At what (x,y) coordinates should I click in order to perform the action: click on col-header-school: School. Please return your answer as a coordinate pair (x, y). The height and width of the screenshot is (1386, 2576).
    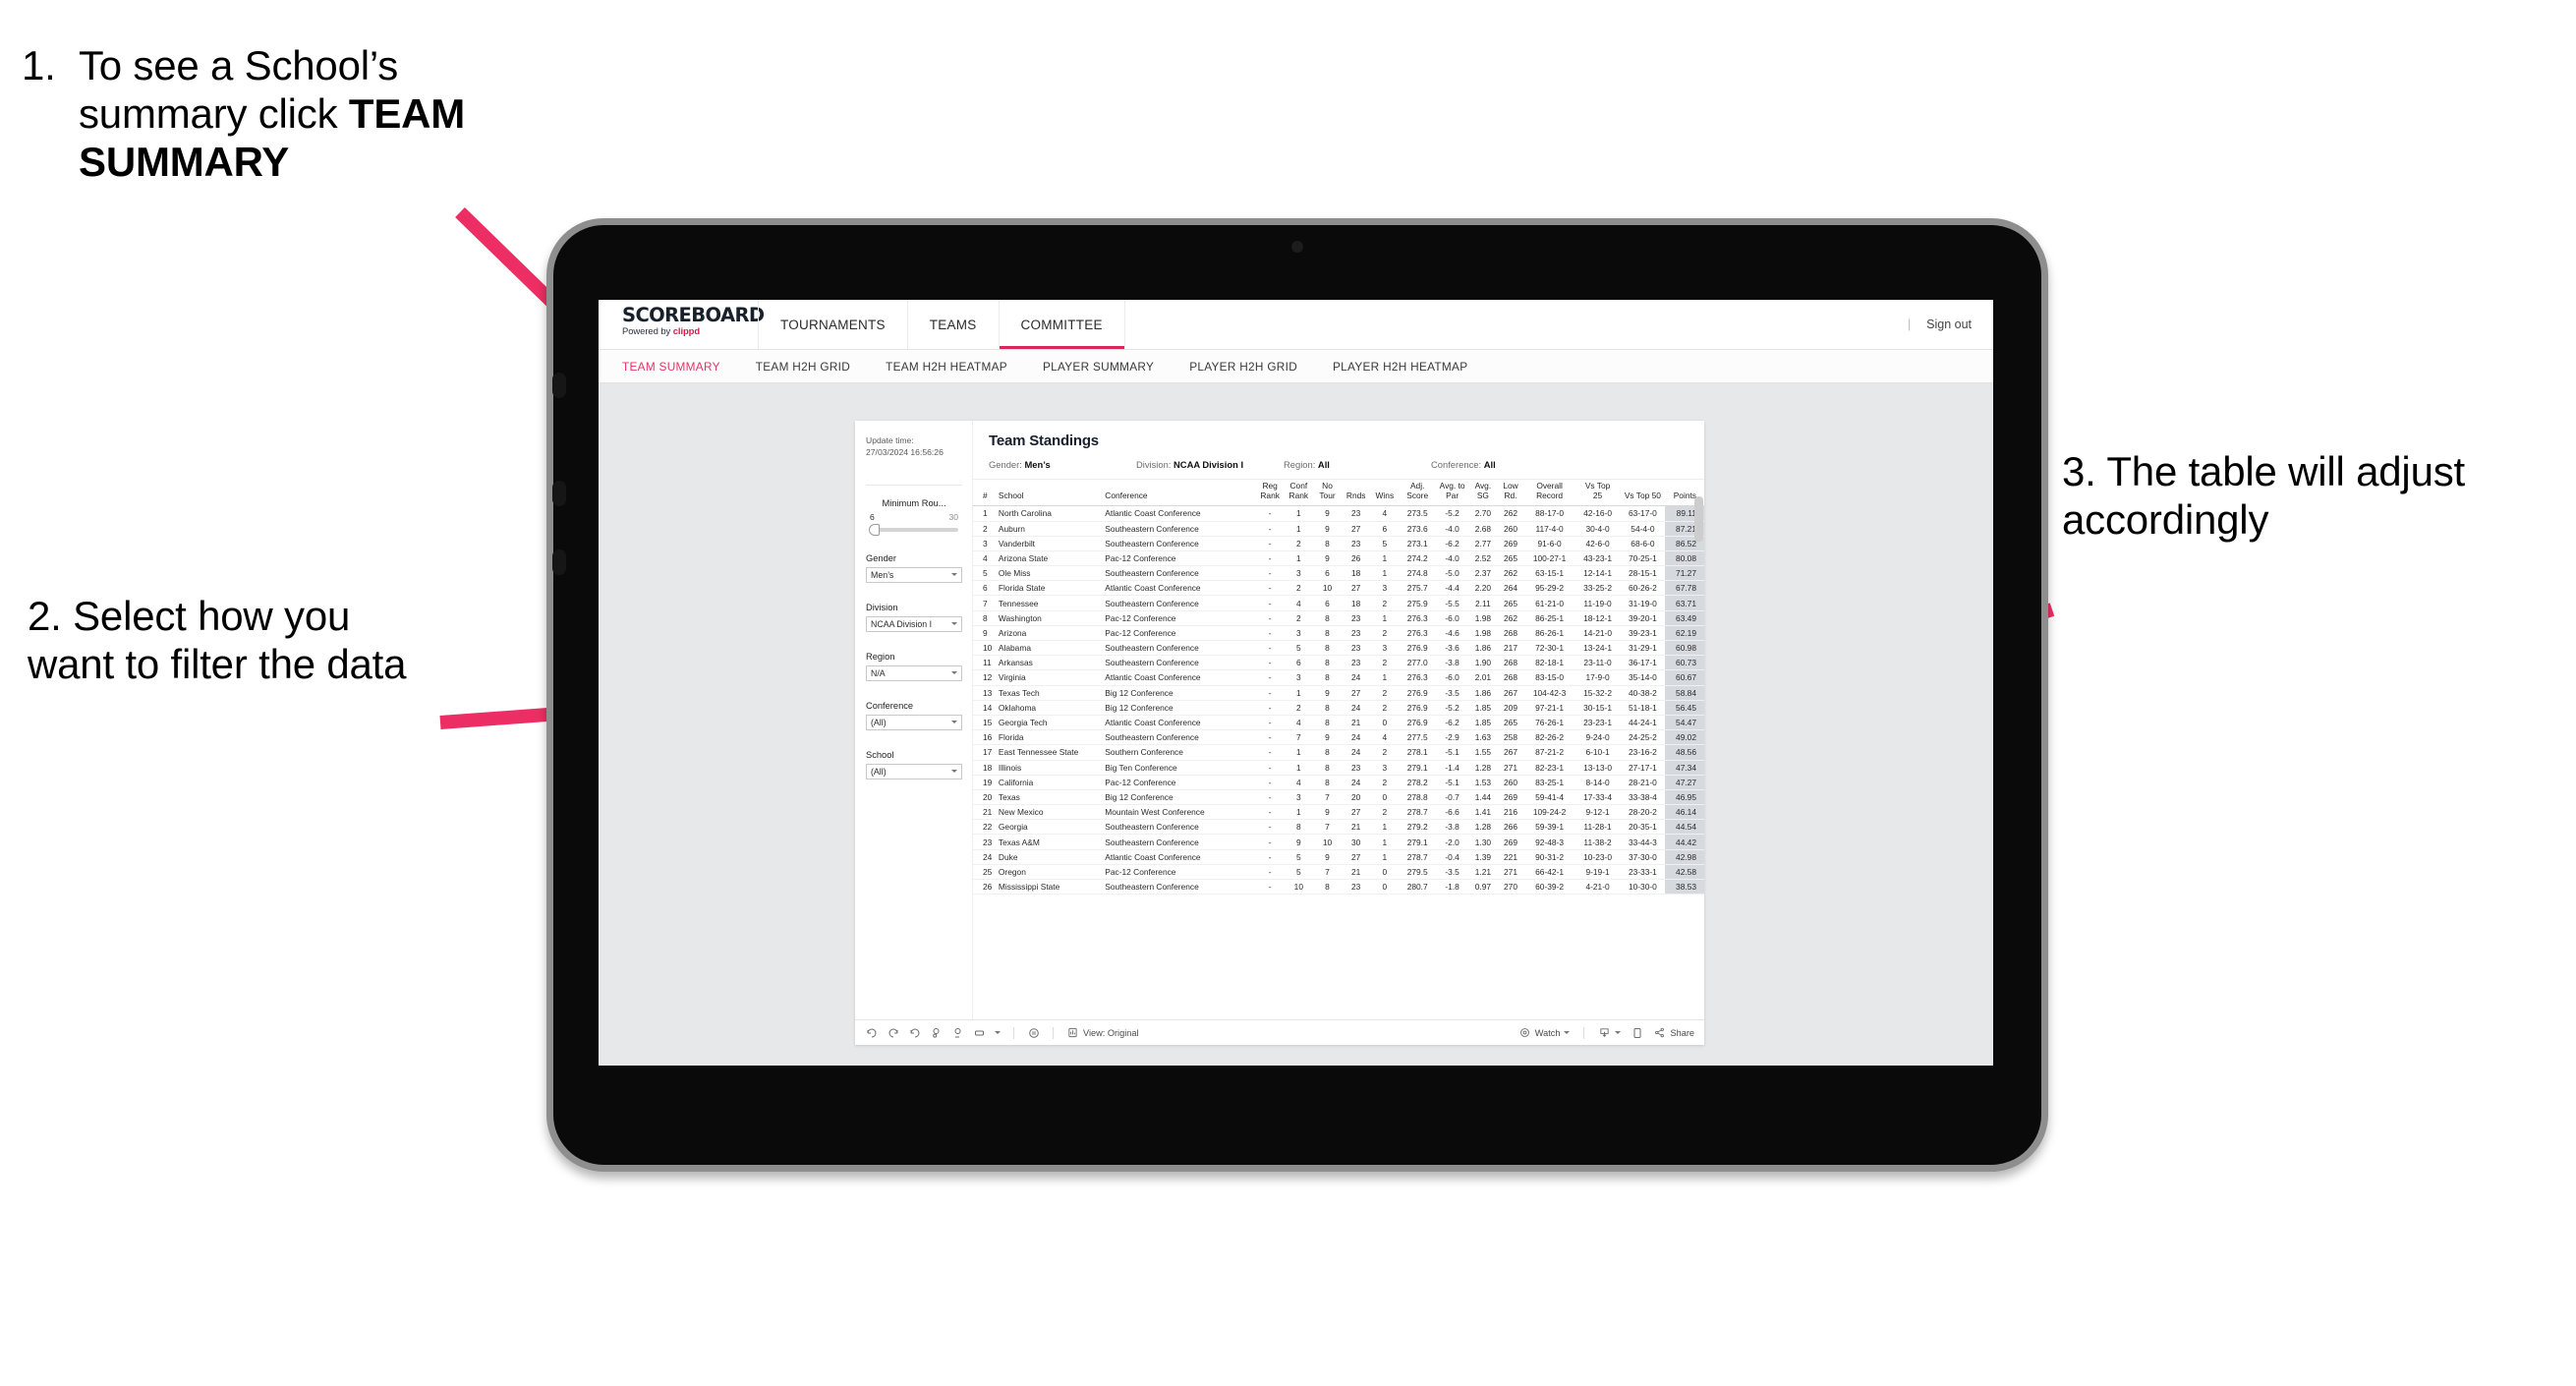
    Looking at the image, I should click on (1049, 493).